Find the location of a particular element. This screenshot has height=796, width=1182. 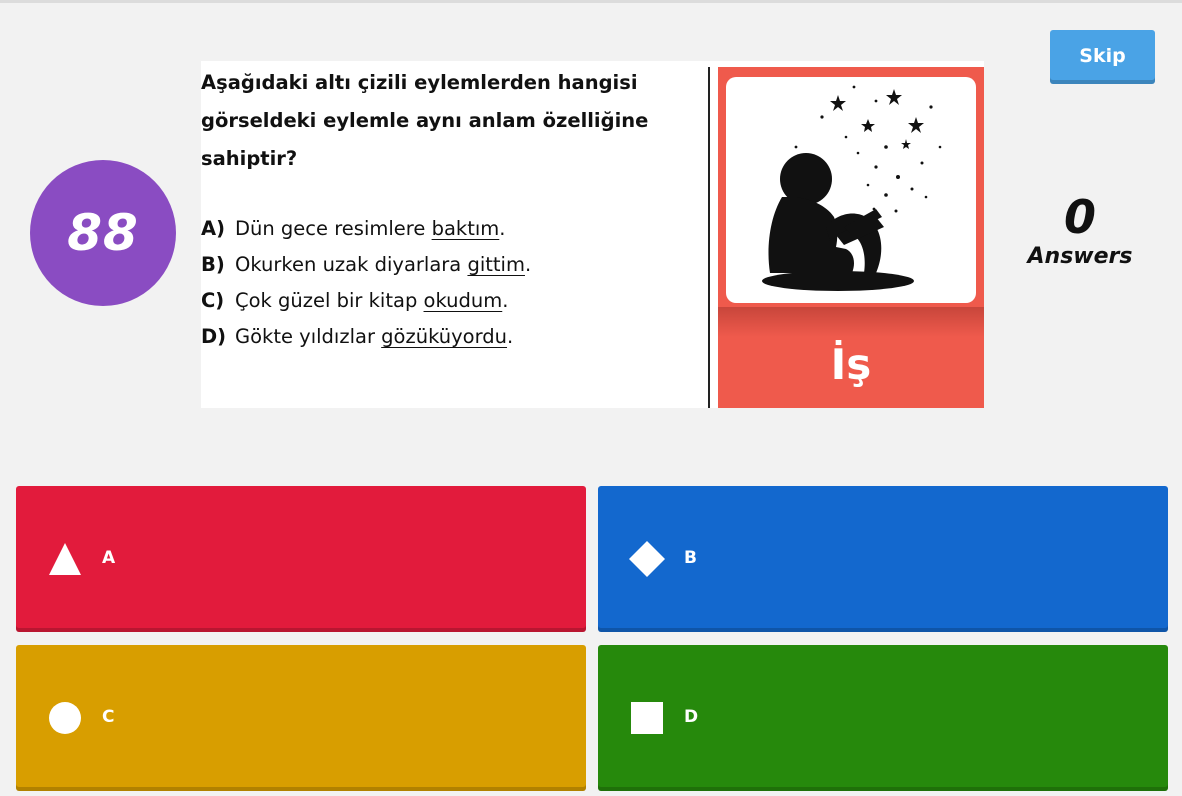

reading-child-icon is located at coordinates (852, 188).